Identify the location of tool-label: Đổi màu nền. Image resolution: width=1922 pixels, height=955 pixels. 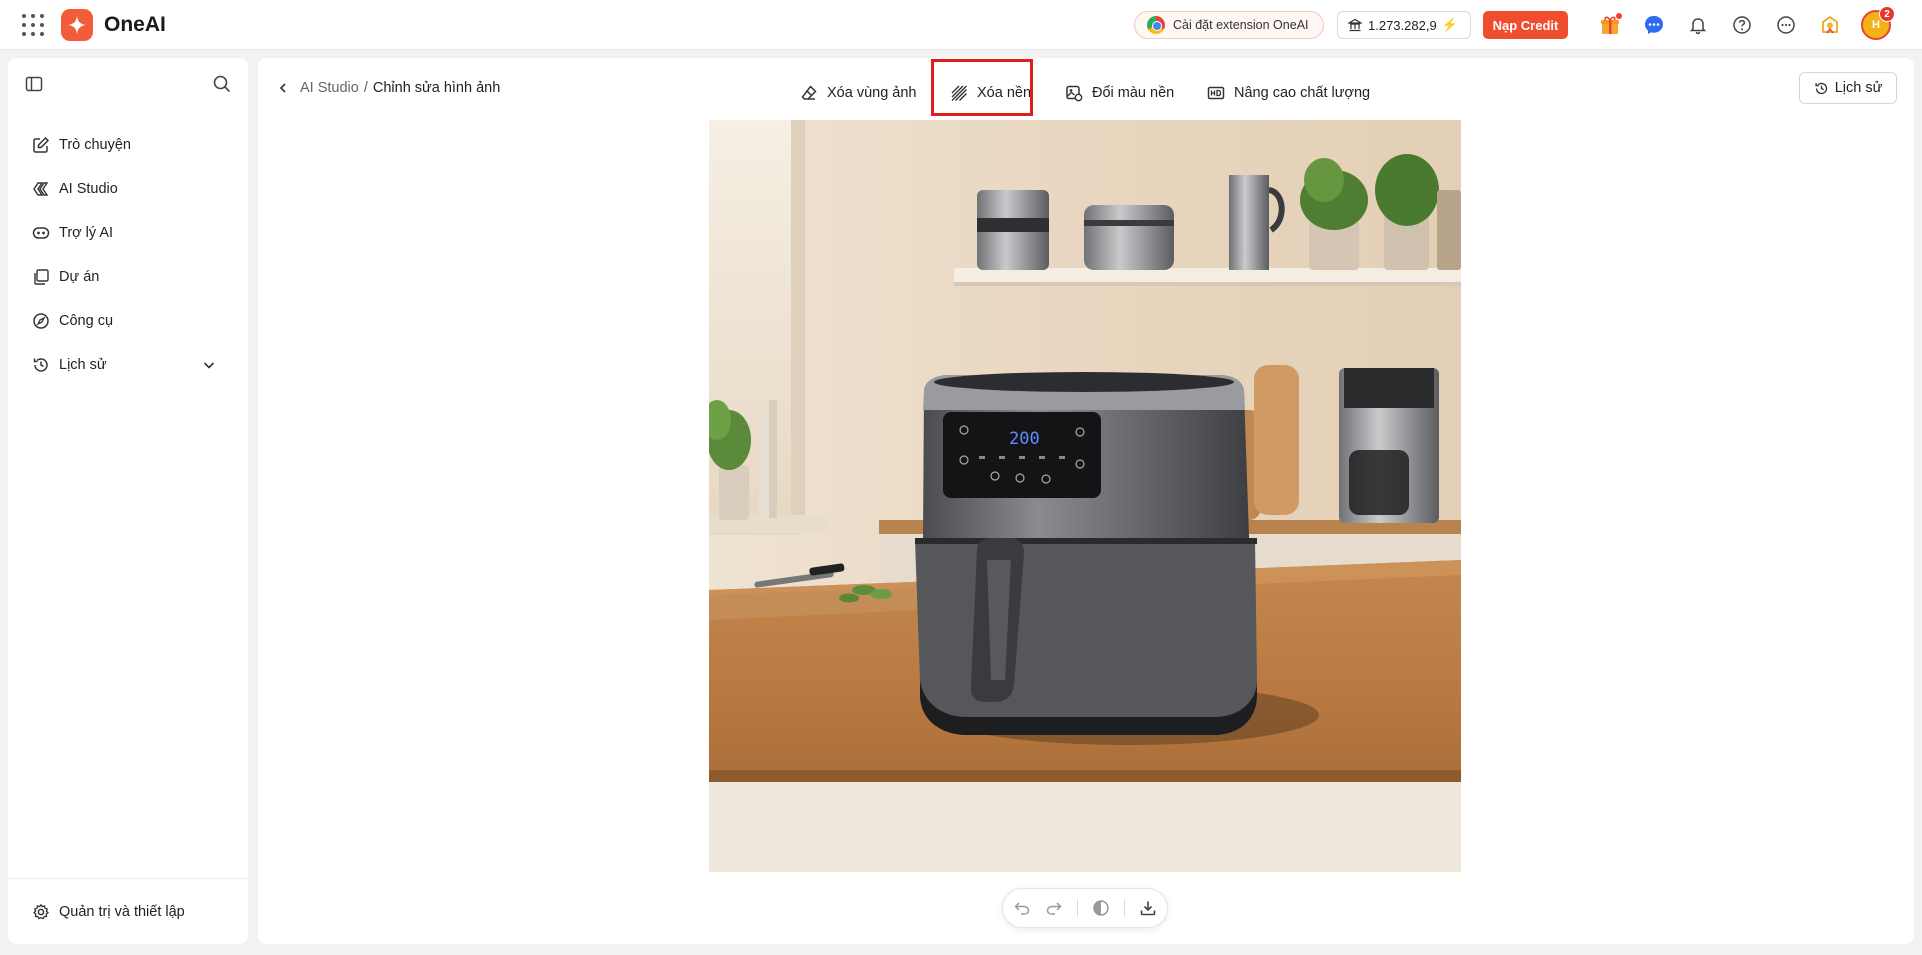
(1133, 93).